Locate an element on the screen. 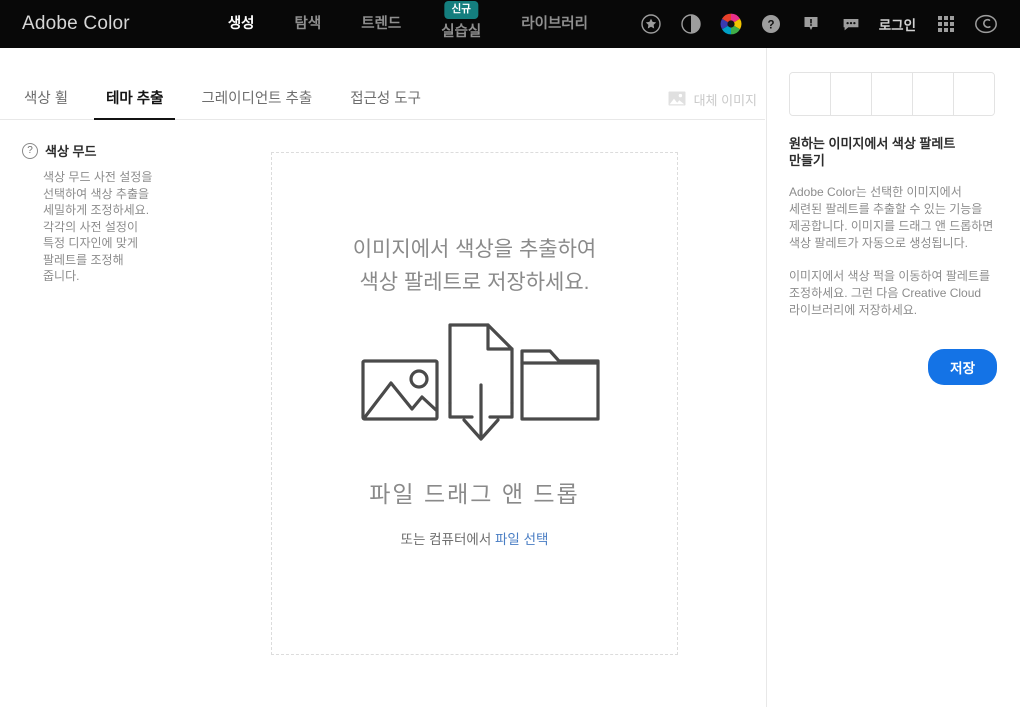 The width and height of the screenshot is (1020, 707). document-download-icon is located at coordinates (480, 382).